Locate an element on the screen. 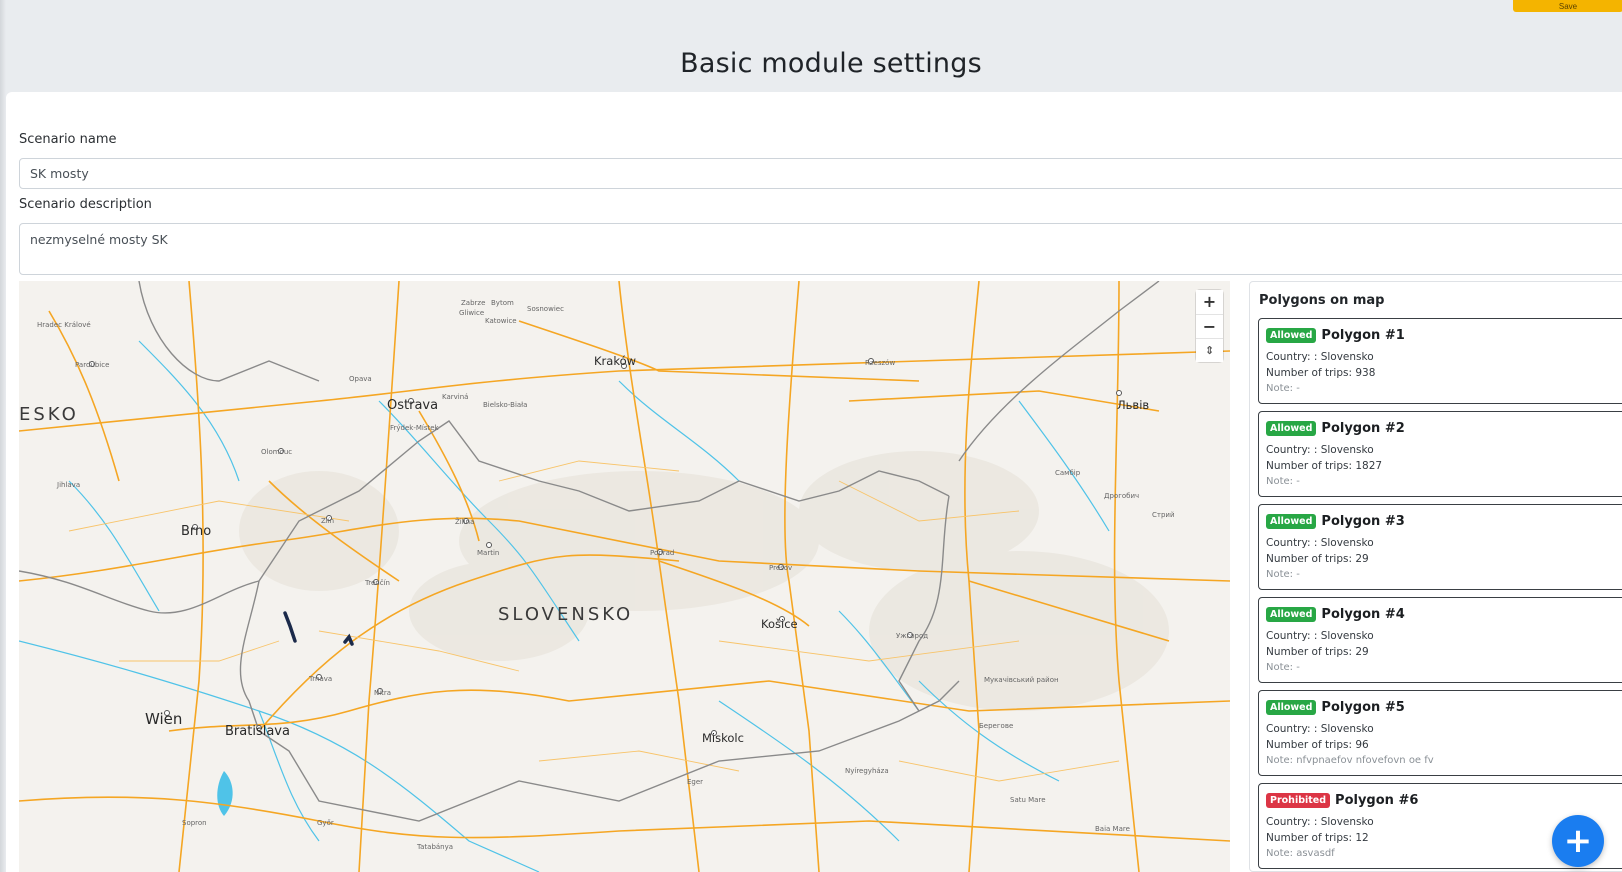  map-label-brno: Brno is located at coordinates (196, 531).